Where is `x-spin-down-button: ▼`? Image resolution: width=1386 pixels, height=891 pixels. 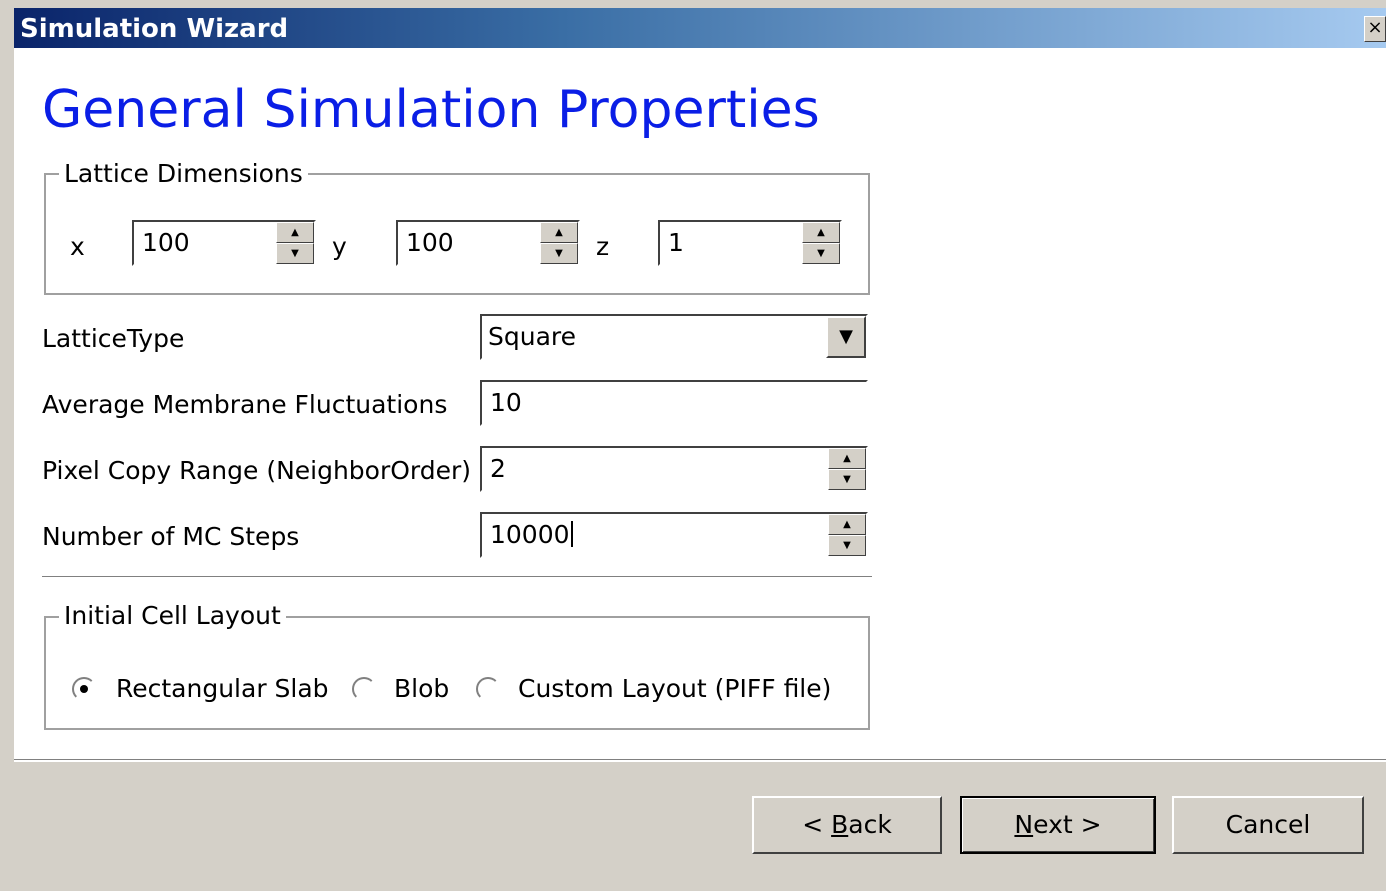
x-spin-down-button: ▼ is located at coordinates (295, 253).